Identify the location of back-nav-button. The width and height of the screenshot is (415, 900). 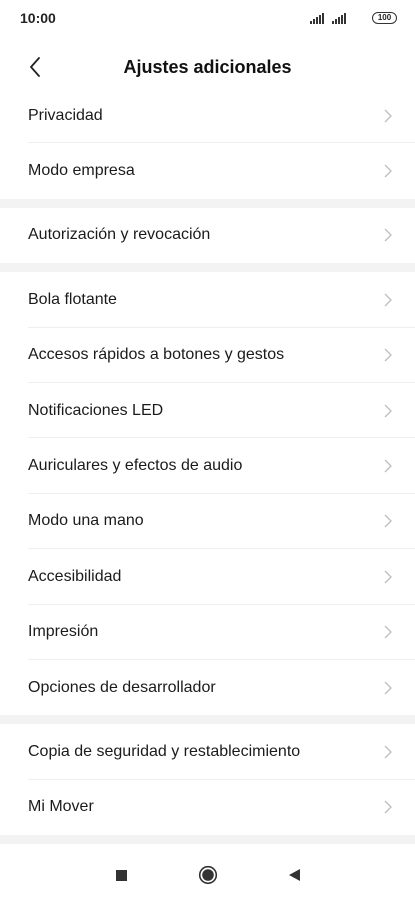
(294, 875).